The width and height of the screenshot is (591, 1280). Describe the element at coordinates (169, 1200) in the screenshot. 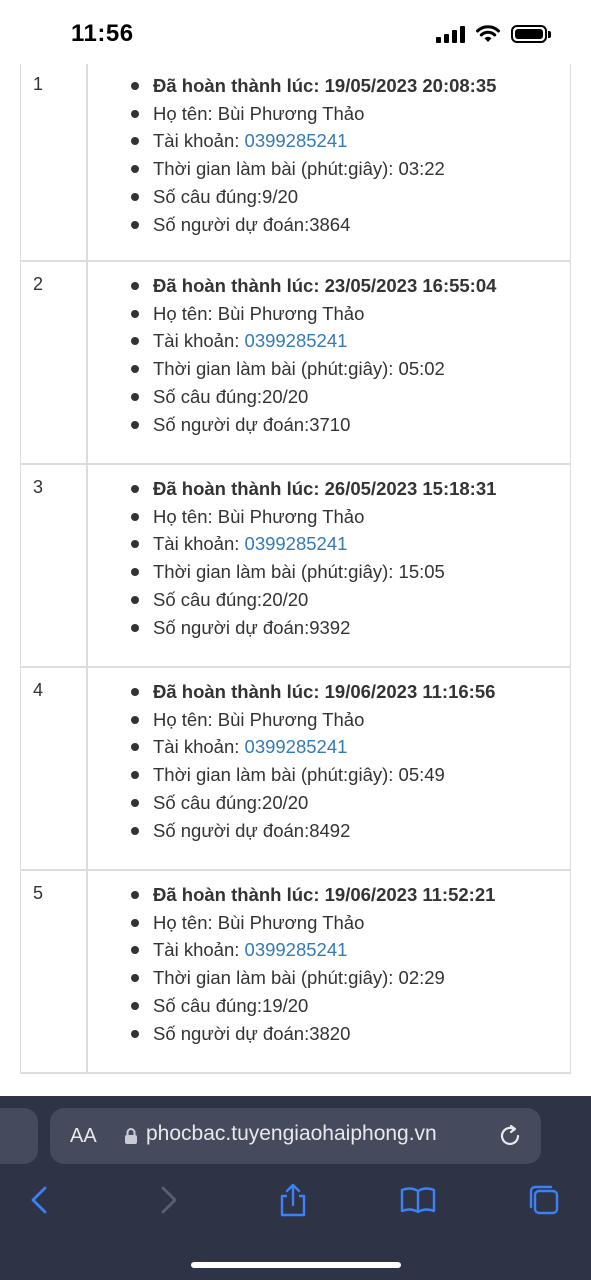

I see `forward-icon` at that location.